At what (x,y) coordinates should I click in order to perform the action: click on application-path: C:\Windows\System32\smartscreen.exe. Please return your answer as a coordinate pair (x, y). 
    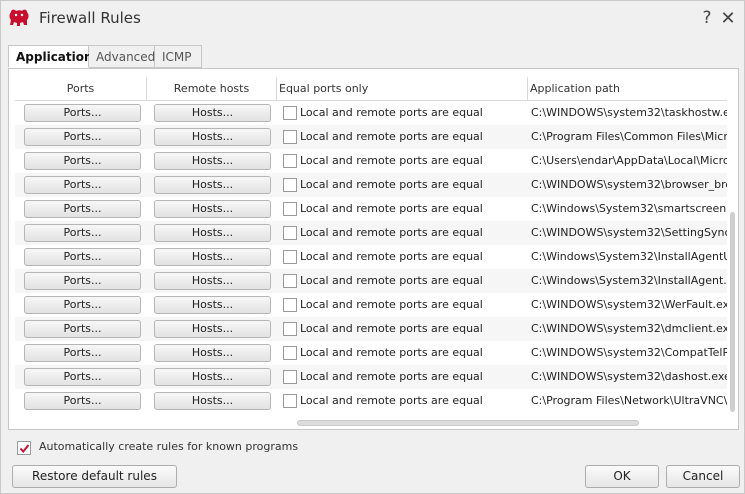
    Looking at the image, I should click on (629, 208).